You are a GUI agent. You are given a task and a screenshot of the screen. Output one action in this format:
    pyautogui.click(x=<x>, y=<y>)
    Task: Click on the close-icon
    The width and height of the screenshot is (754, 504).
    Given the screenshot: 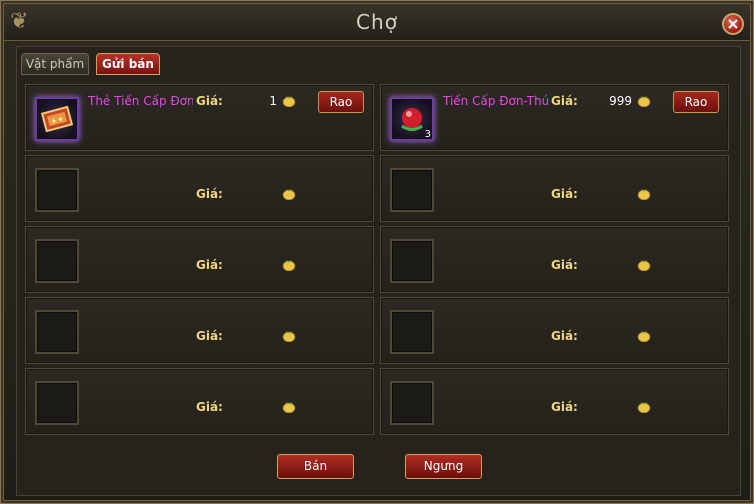 What is the action you would take?
    pyautogui.click(x=733, y=24)
    